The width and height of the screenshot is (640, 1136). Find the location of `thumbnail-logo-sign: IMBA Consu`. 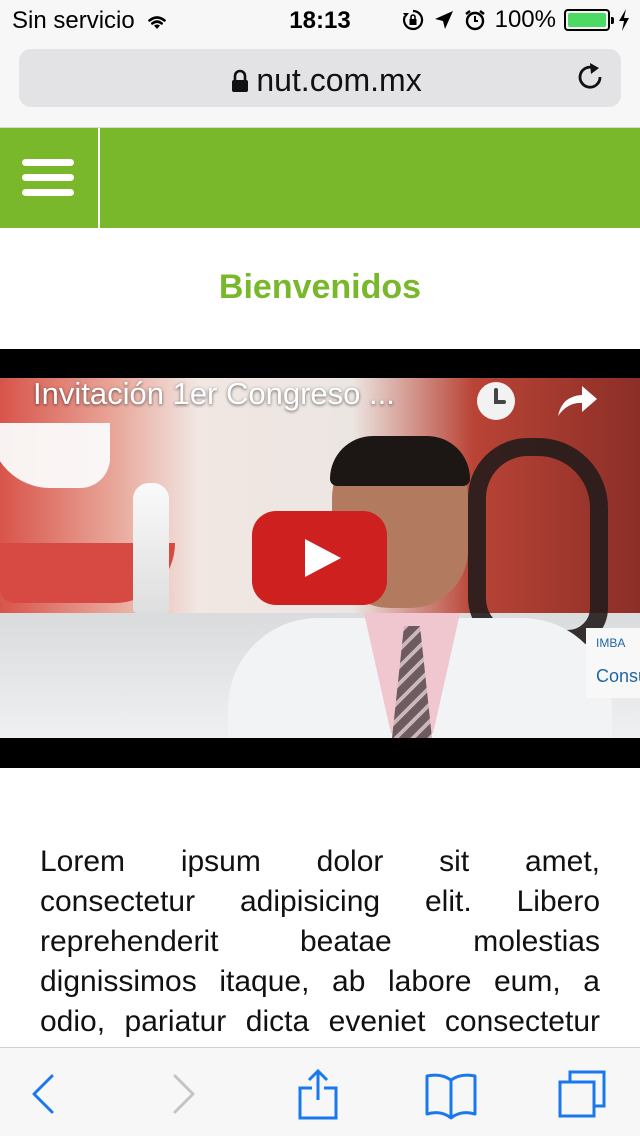

thumbnail-logo-sign: IMBA Consu is located at coordinates (613, 663).